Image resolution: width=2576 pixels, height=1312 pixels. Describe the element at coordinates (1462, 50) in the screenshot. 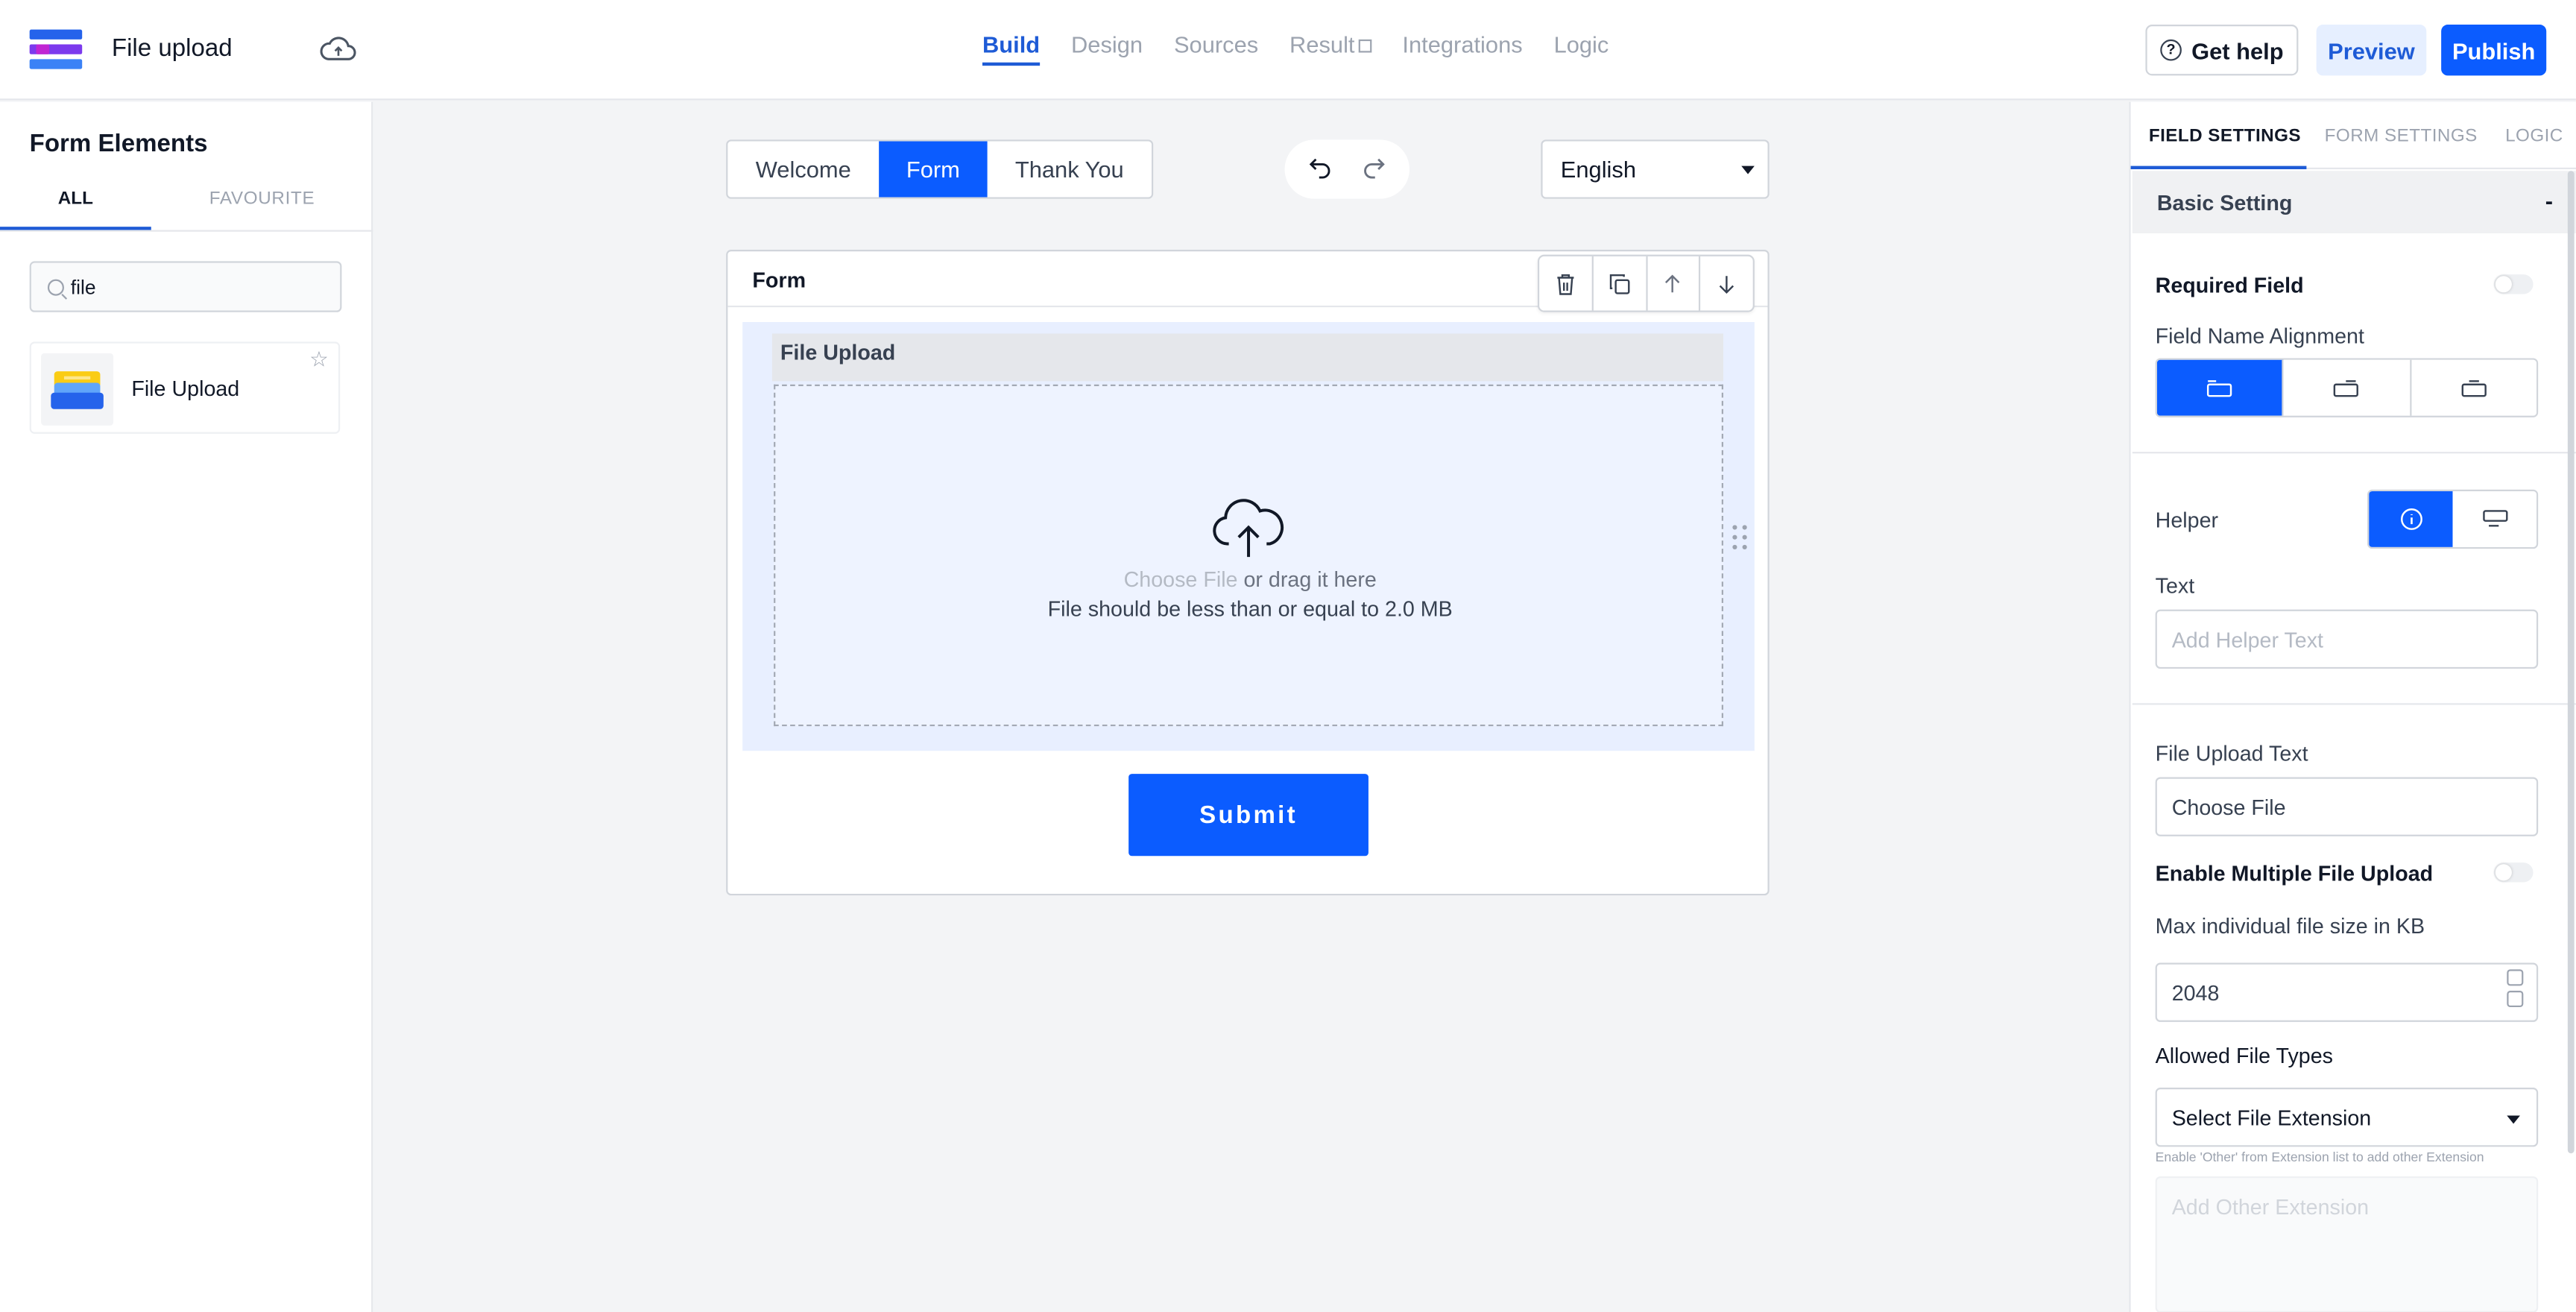

I see `nav-integrations: Integrations` at that location.